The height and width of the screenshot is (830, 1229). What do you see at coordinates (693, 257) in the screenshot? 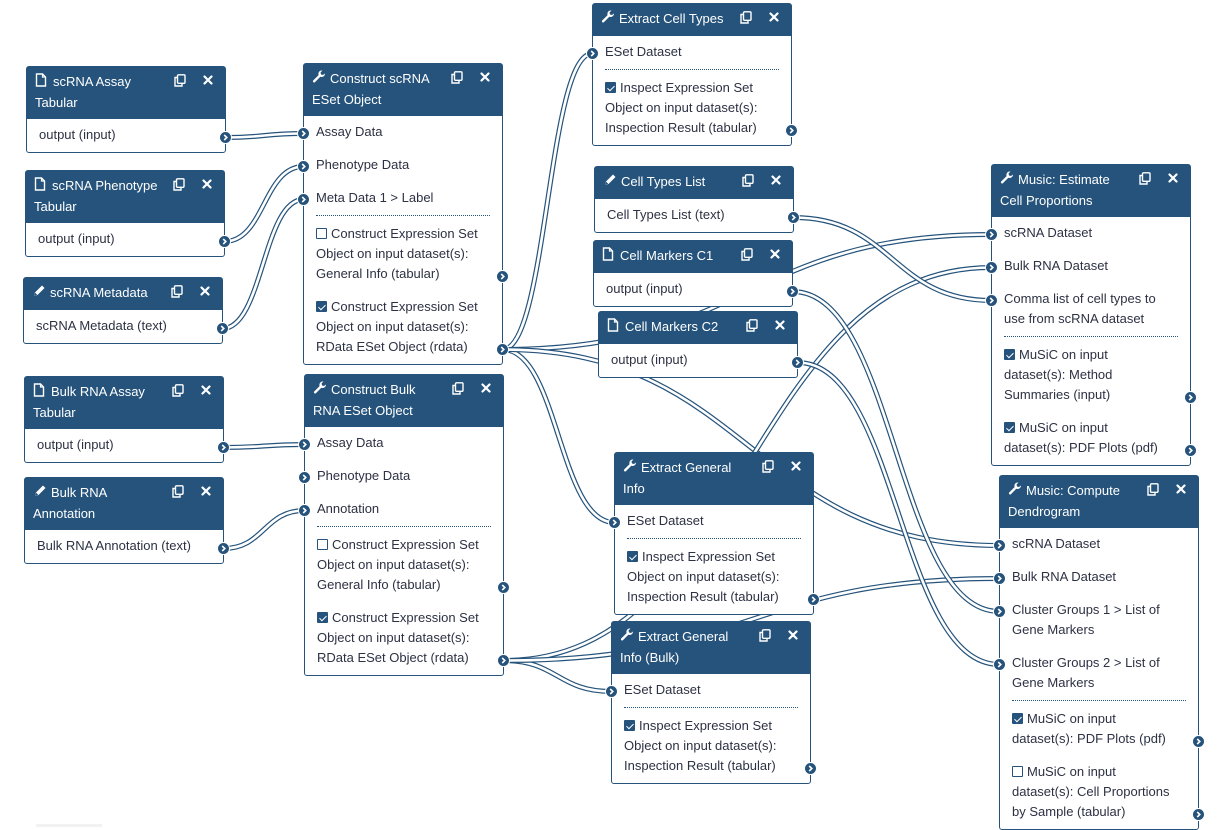
I see `node-header: Cell Markers C1` at bounding box center [693, 257].